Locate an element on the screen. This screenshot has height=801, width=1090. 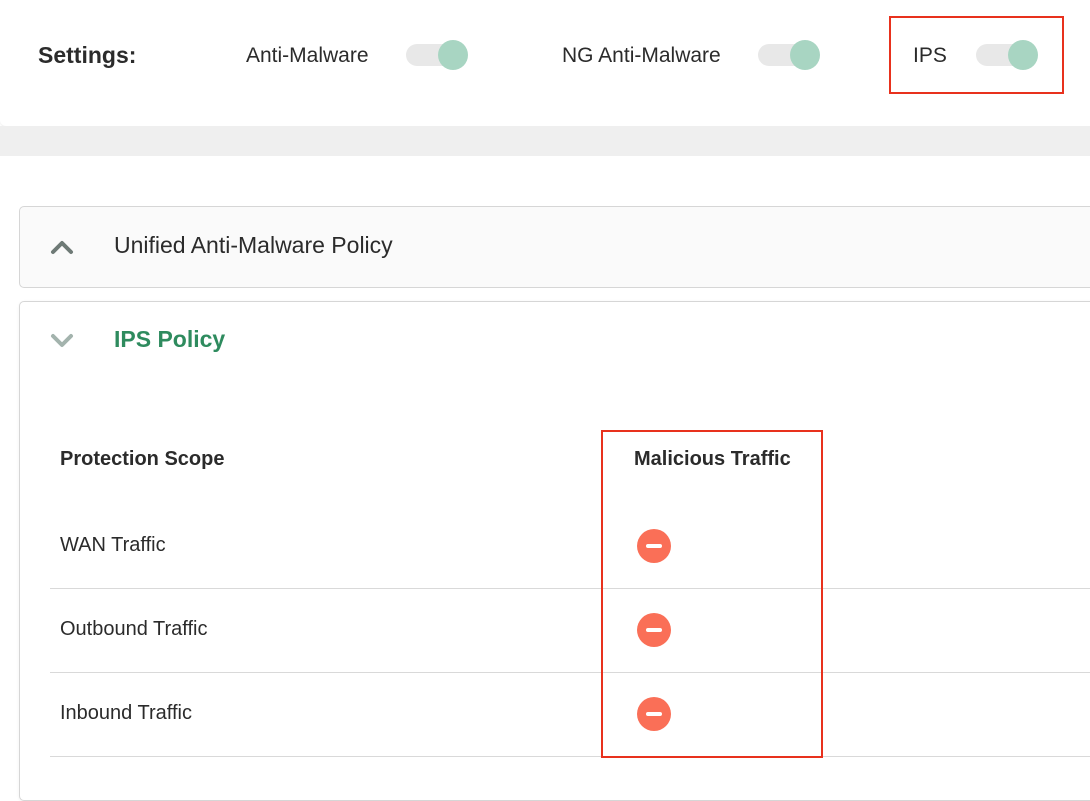
chevron-down-icon is located at coordinates (62, 340).